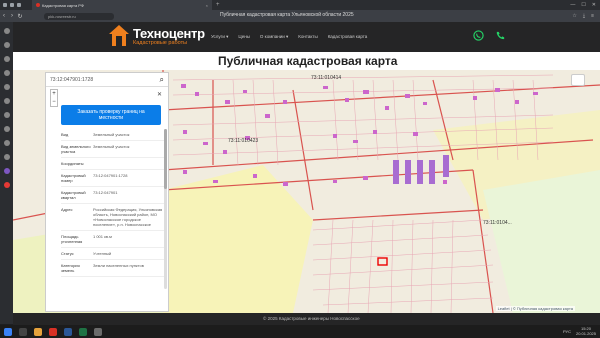 The width and height of the screenshot is (600, 338). What do you see at coordinates (478, 35) in the screenshot?
I see `whatsapp-icon` at bounding box center [478, 35].